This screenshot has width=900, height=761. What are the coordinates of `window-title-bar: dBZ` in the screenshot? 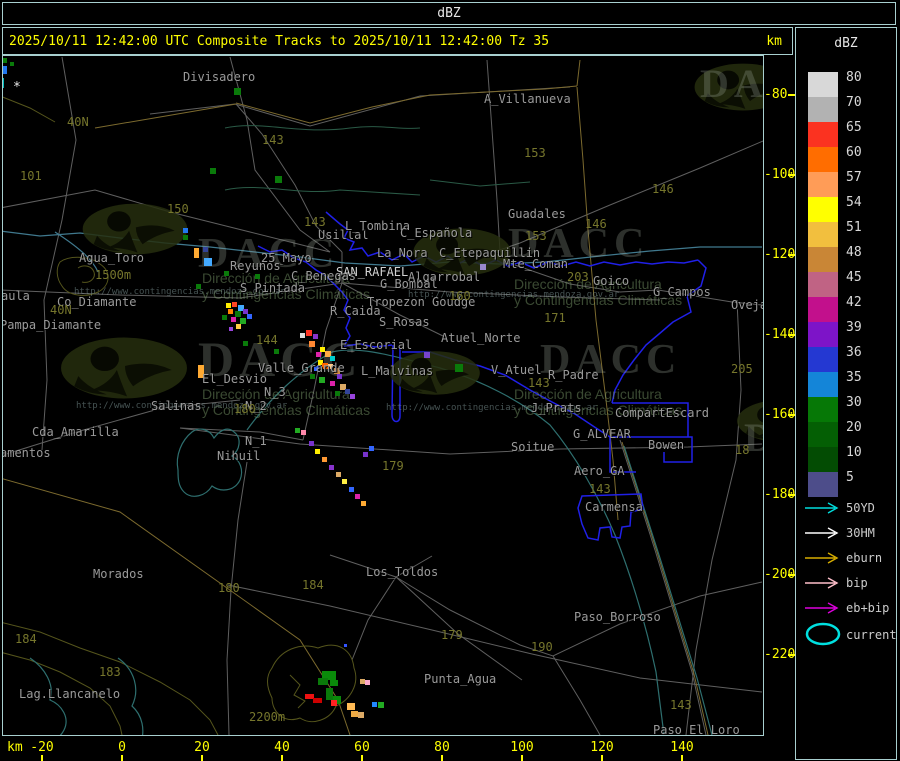 It's located at (449, 13).